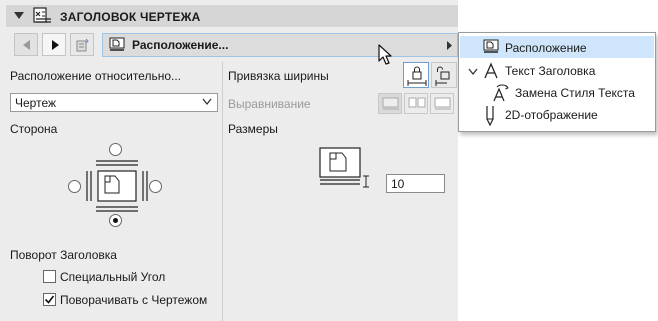 This screenshot has width=658, height=321. Describe the element at coordinates (278, 76) in the screenshot. I see `width-binding-label: Привязка ширины` at that location.